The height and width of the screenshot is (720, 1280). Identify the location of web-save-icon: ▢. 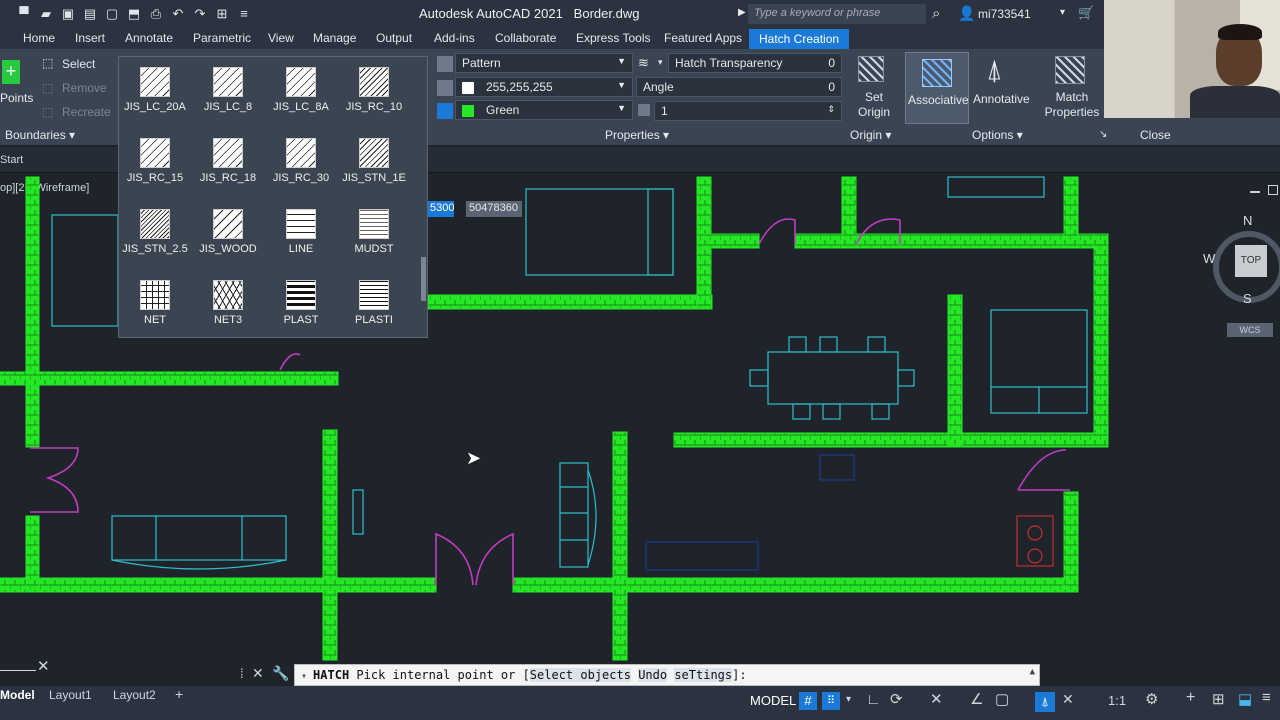
(112, 14).